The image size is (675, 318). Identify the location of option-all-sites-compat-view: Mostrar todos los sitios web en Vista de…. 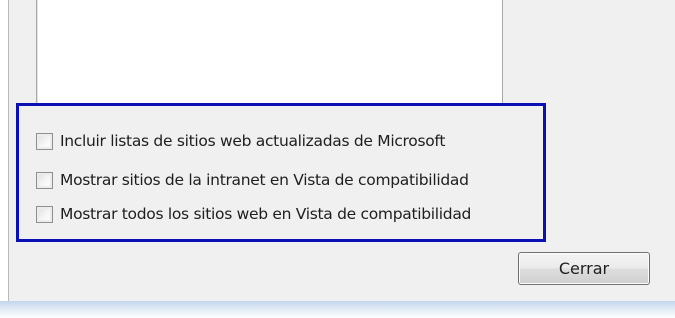
(253, 214).